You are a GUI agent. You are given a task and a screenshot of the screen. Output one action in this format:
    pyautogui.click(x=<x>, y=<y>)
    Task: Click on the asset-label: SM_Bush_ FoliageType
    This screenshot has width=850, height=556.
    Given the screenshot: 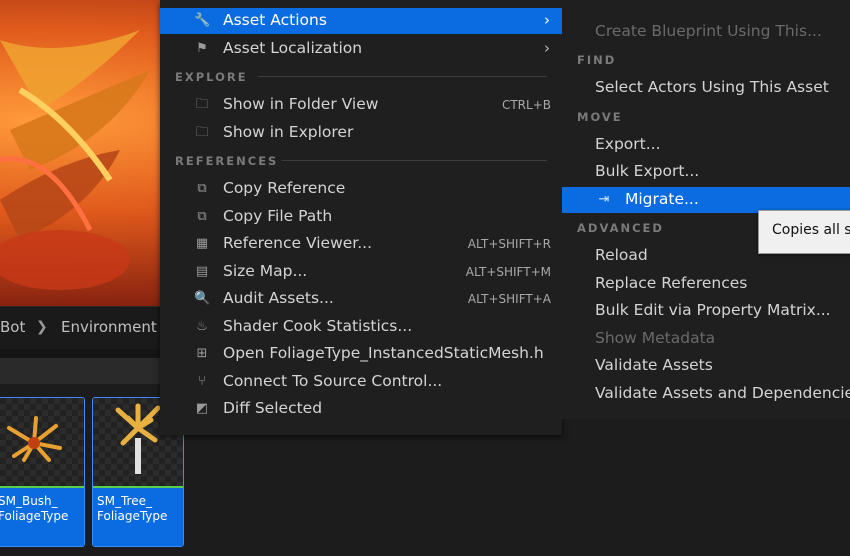 What is the action you would take?
    pyautogui.click(x=42, y=517)
    